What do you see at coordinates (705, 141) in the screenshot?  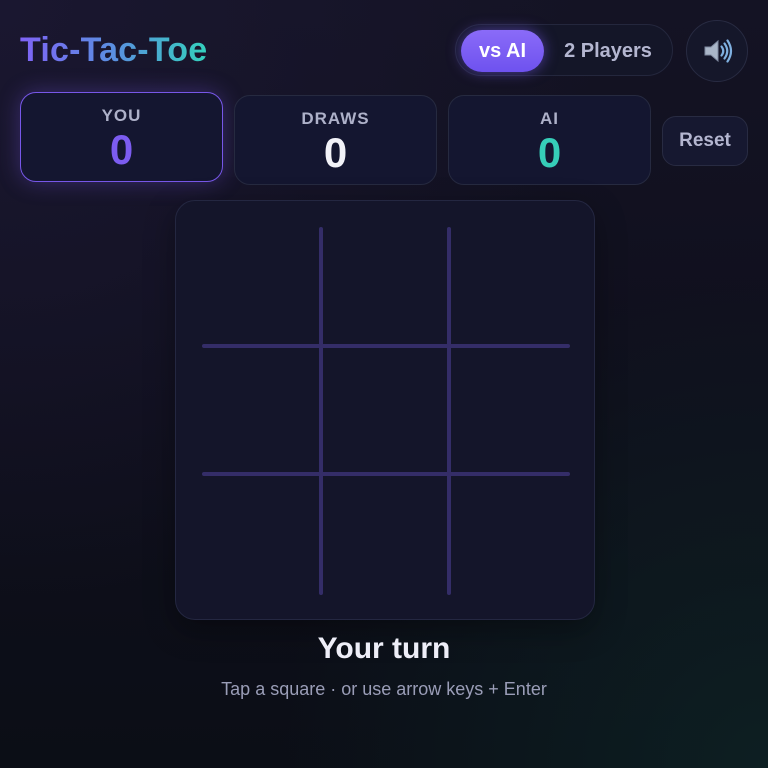 I see `reset-button: Reset` at bounding box center [705, 141].